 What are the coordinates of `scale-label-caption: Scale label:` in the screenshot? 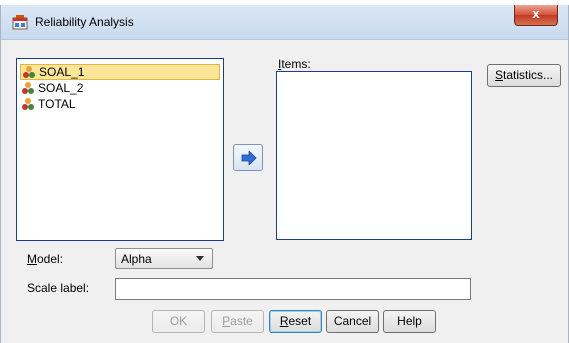 It's located at (58, 288).